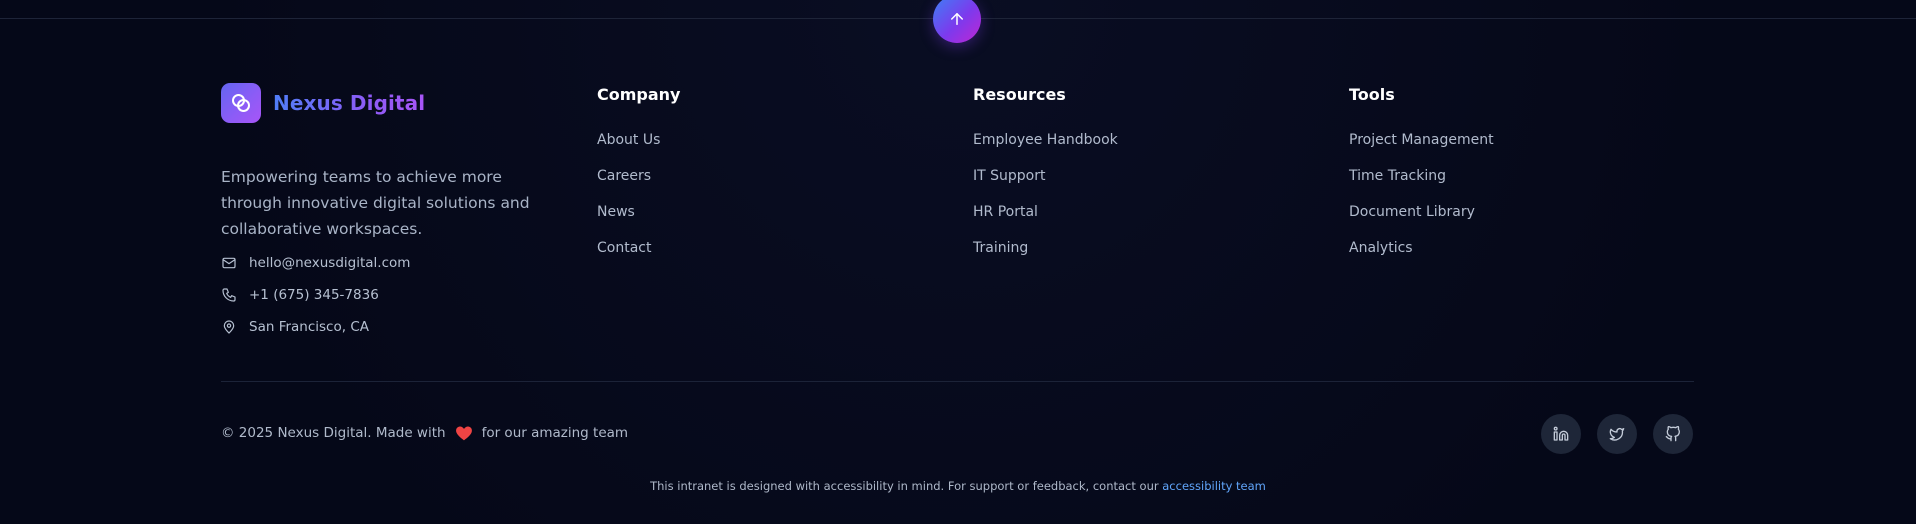 Image resolution: width=1916 pixels, height=524 pixels. I want to click on contact-phone: +1 (675) 345-7836, so click(315, 295).